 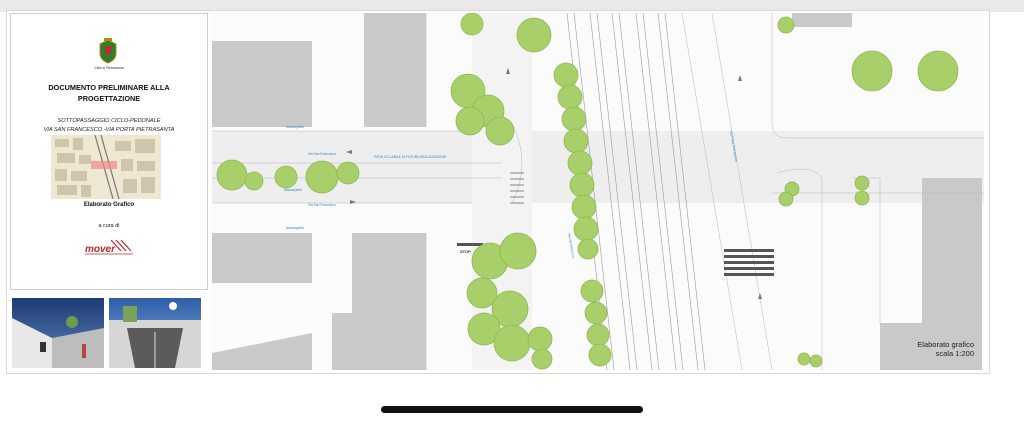 What do you see at coordinates (322, 154) in the screenshot?
I see `label-via-san-francesco-1: Via San Francesco` at bounding box center [322, 154].